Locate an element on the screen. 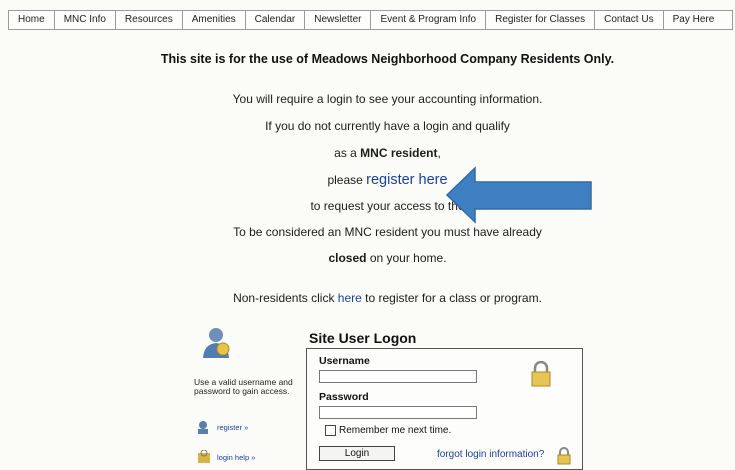 The height and width of the screenshot is (470, 735). register-link: register » is located at coordinates (222, 427).